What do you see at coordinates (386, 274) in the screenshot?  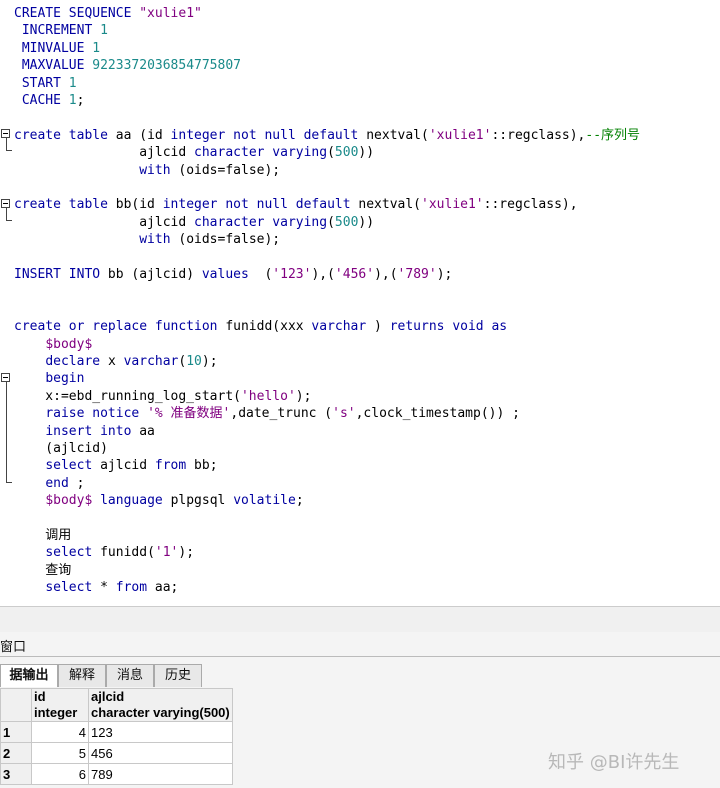 I see `code-token: ),(` at bounding box center [386, 274].